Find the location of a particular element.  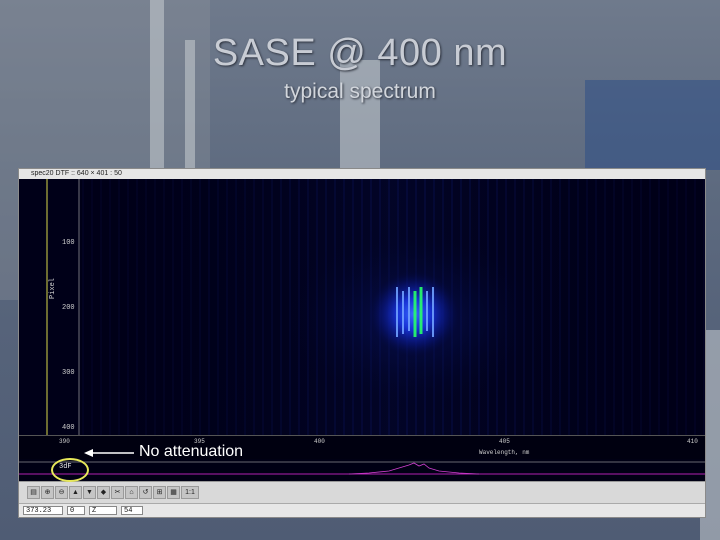

highlight-circle is located at coordinates (70, 470).